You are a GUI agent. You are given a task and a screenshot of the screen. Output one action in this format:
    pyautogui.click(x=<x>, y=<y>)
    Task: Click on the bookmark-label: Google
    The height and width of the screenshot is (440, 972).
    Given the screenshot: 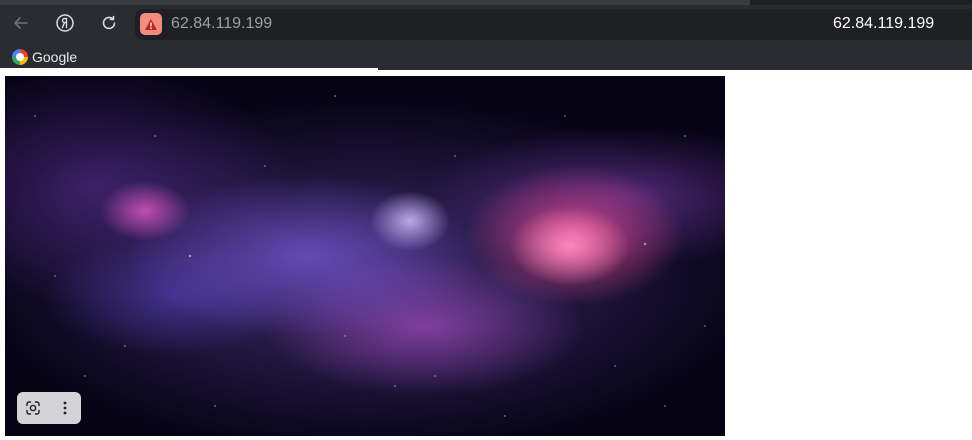 What is the action you would take?
    pyautogui.click(x=55, y=57)
    